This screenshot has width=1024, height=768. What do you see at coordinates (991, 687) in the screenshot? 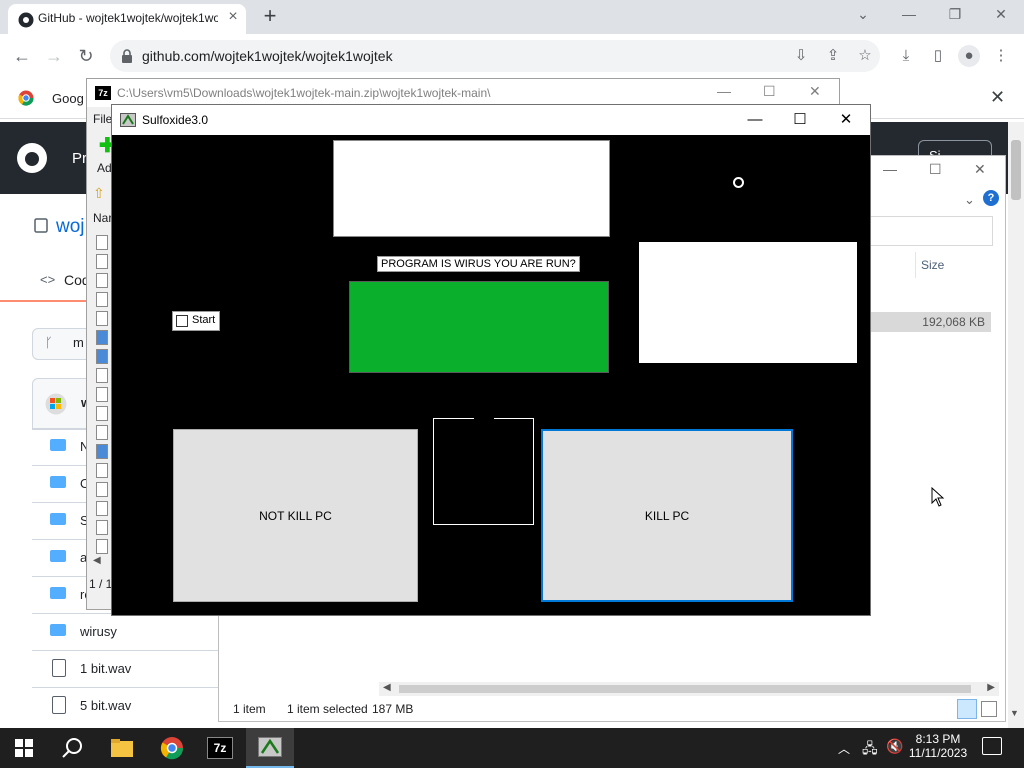
I see `scroll-right-icon: ▶` at bounding box center [991, 687].